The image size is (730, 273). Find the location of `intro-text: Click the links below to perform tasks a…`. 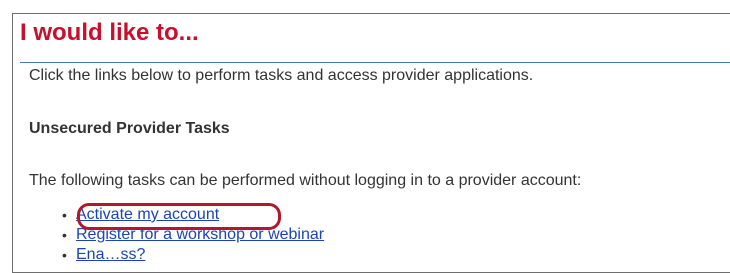

intro-text: Click the links below to perform tasks a… is located at coordinates (281, 75).